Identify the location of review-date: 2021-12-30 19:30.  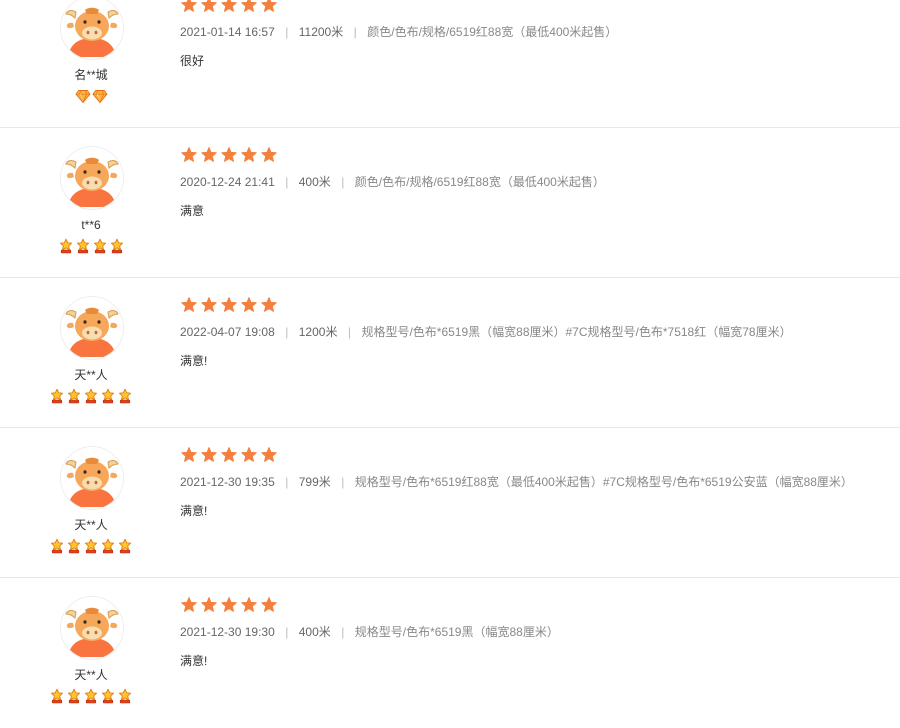
(227, 632).